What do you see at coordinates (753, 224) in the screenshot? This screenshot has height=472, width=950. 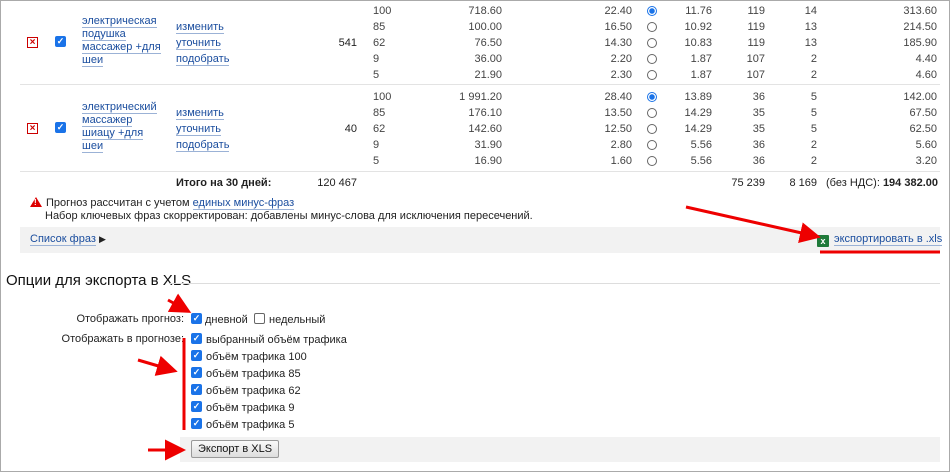 I see `arrow-to-export-link` at bounding box center [753, 224].